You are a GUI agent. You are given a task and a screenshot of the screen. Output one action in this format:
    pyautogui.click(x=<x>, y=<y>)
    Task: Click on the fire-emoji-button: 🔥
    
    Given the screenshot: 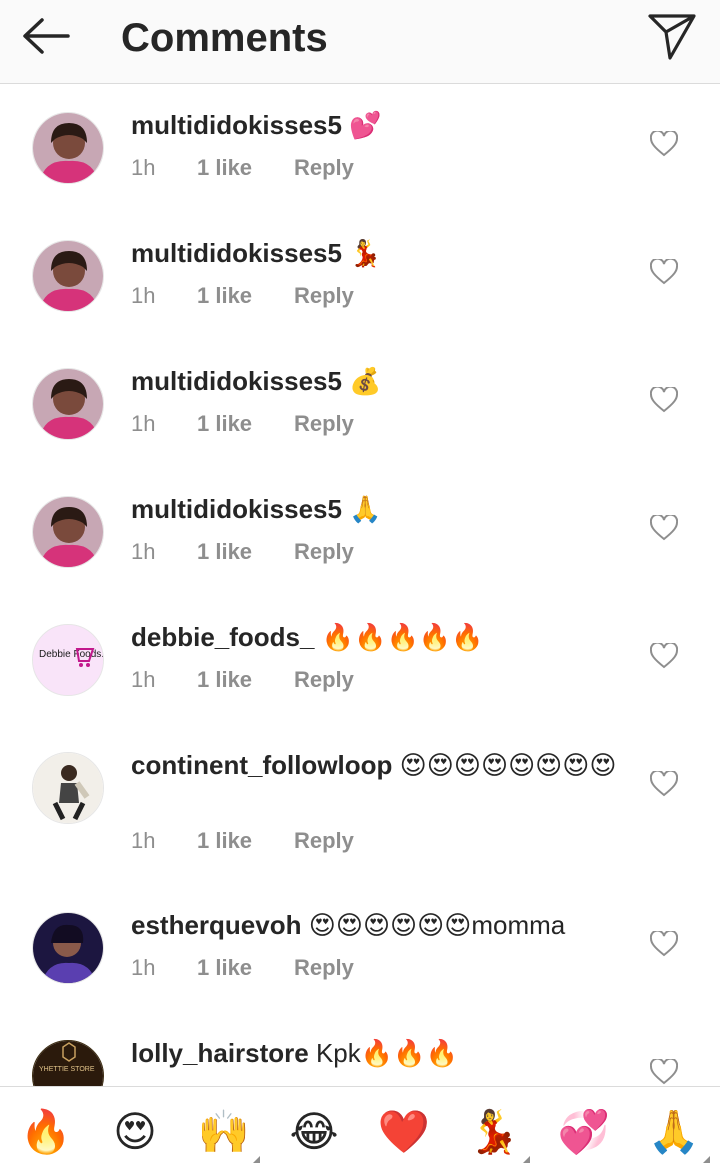 What is the action you would take?
    pyautogui.click(x=46, y=1132)
    